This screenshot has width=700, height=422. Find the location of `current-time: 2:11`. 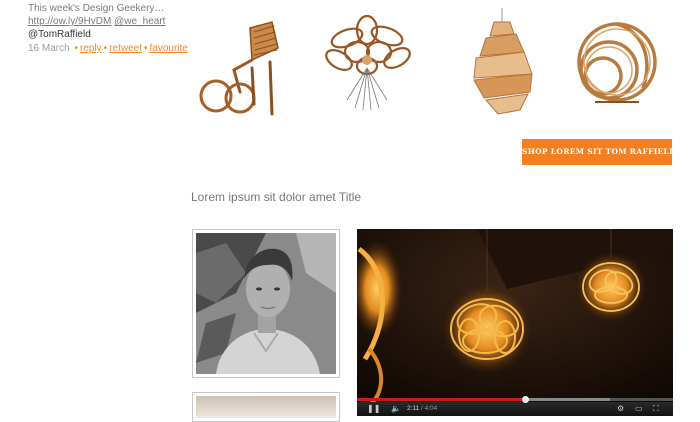

current-time: 2:11 is located at coordinates (413, 408).